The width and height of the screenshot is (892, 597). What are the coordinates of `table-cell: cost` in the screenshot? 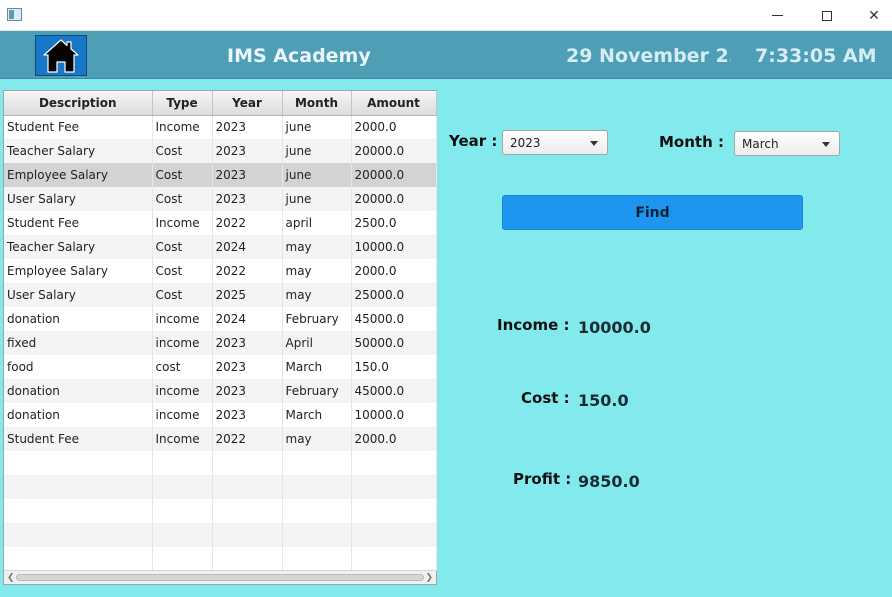 It's located at (182, 367).